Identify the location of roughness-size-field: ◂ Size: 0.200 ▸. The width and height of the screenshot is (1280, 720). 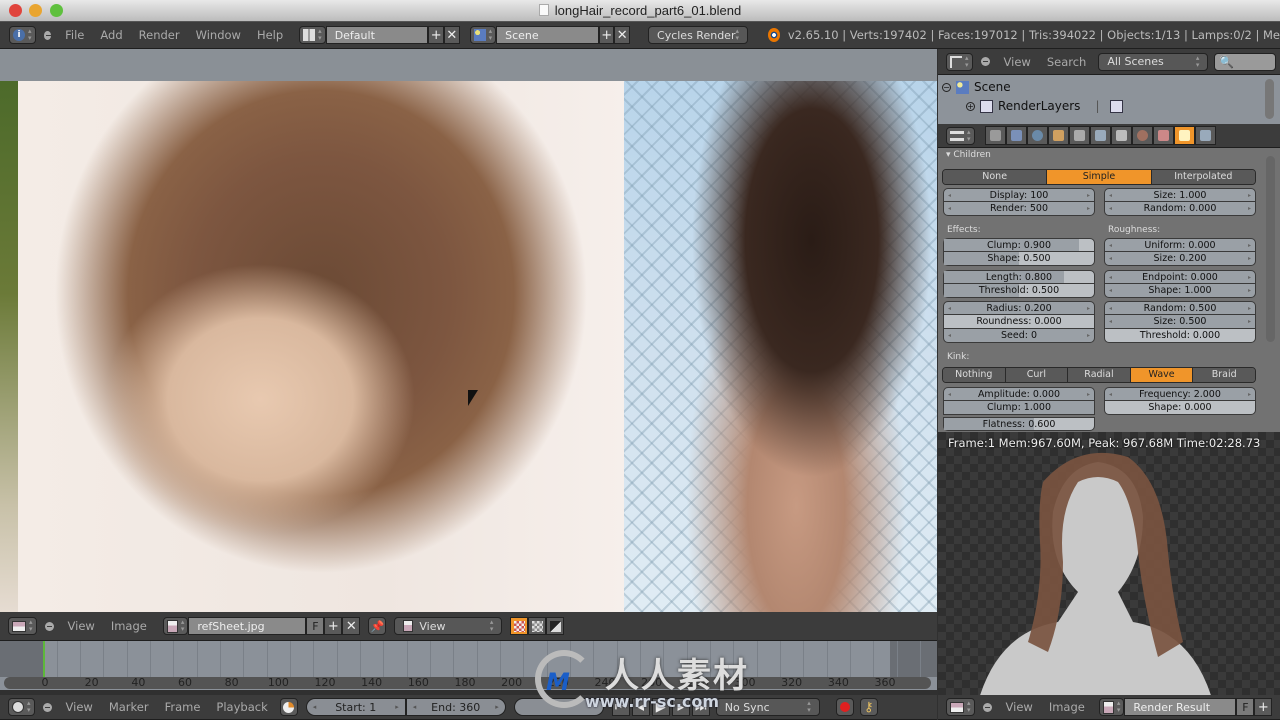
(1180, 259).